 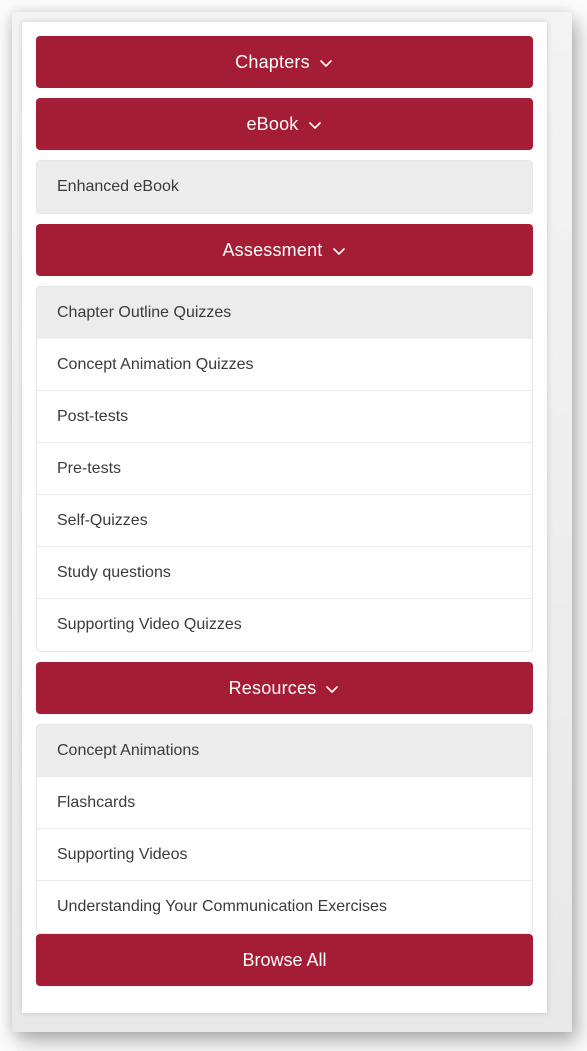 I want to click on assessment-item-study-questions: Study questions, so click(x=284, y=573).